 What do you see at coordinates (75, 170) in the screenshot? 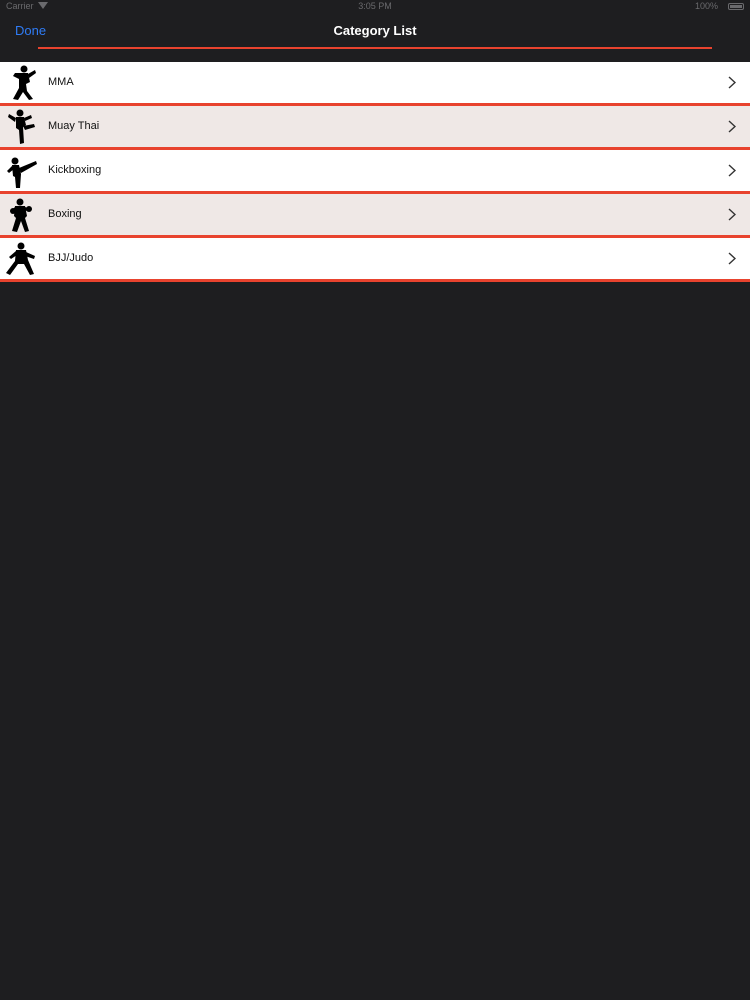
I see `category-label: Kickboxing` at bounding box center [75, 170].